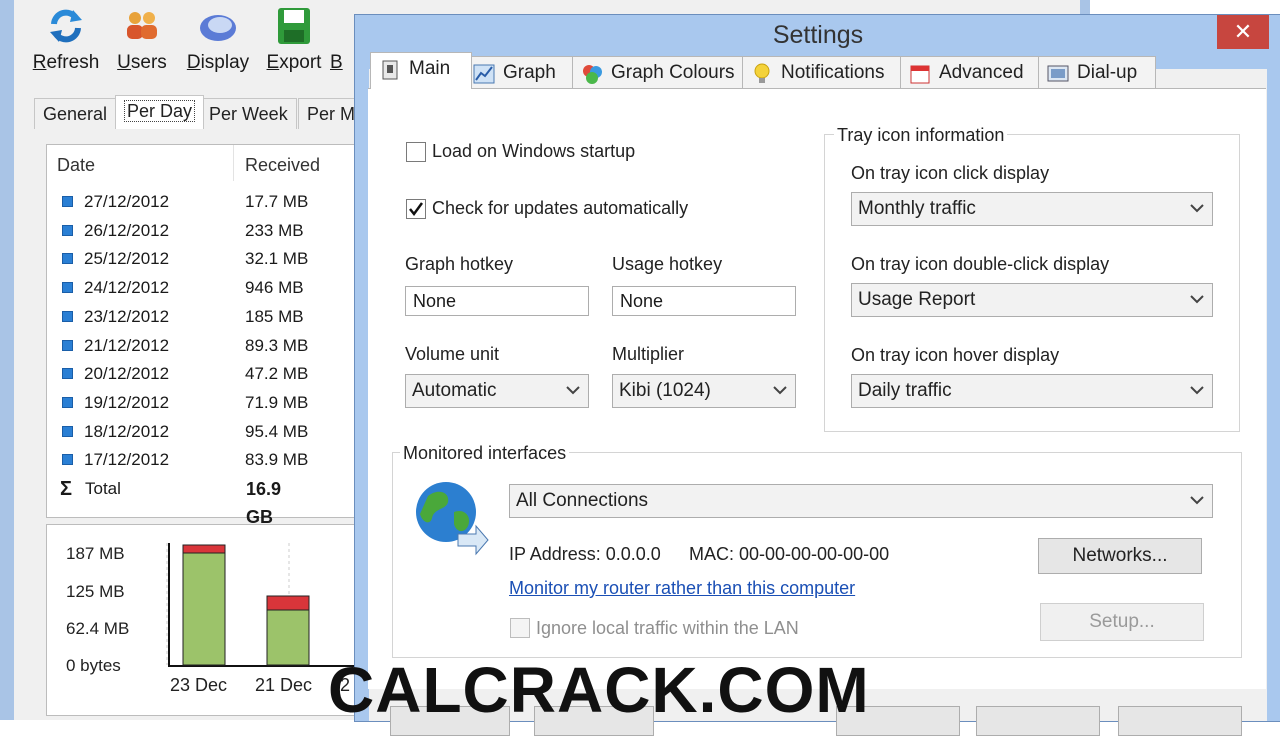  What do you see at coordinates (274, 288) in the screenshot?
I see `row-received: 946 MB` at bounding box center [274, 288].